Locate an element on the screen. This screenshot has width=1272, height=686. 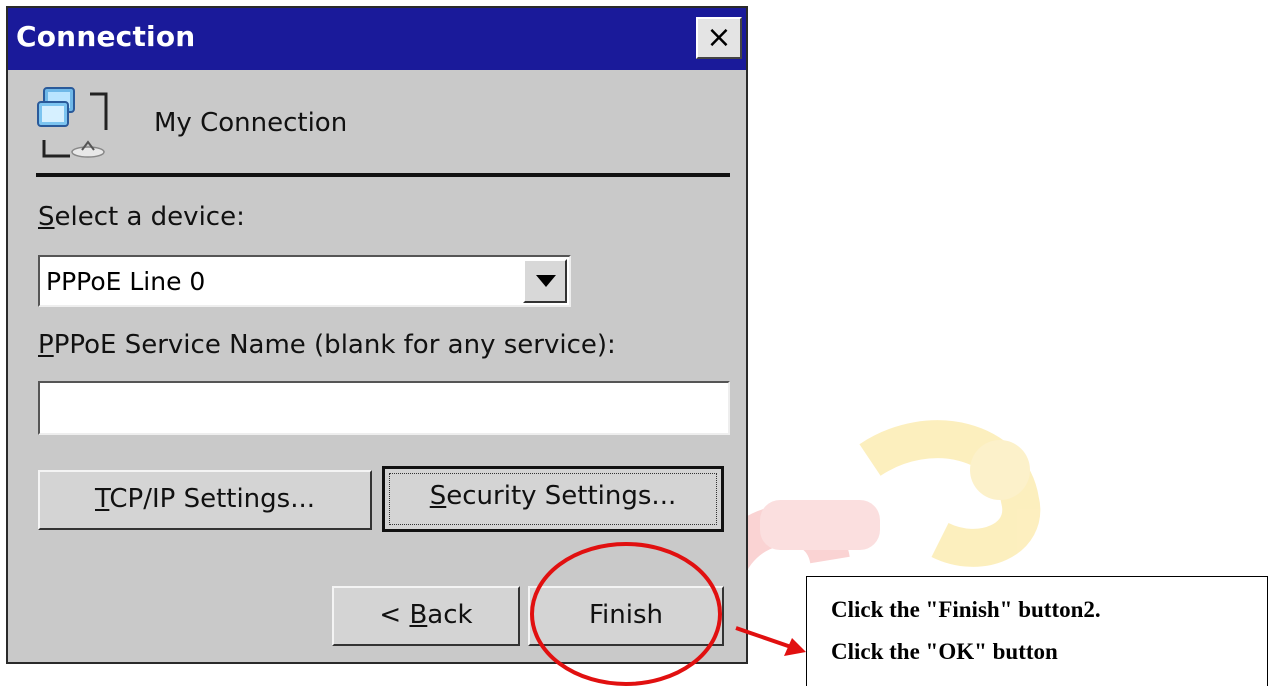
separator is located at coordinates (383, 175).